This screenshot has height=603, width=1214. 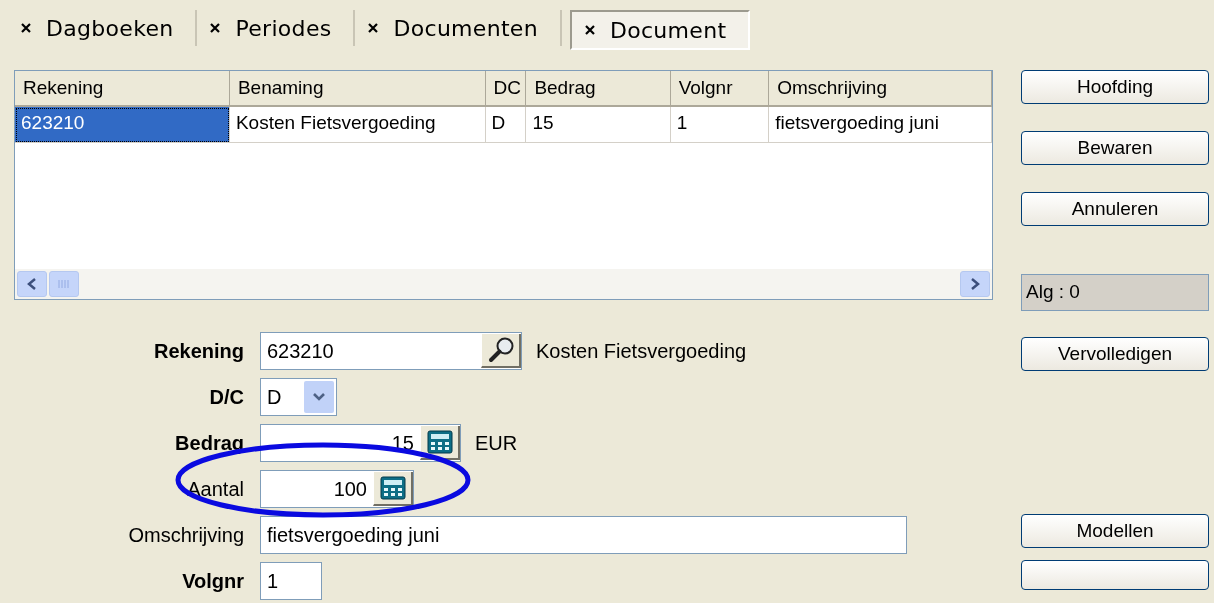 What do you see at coordinates (215, 489) in the screenshot?
I see `field-label: Aantal` at bounding box center [215, 489].